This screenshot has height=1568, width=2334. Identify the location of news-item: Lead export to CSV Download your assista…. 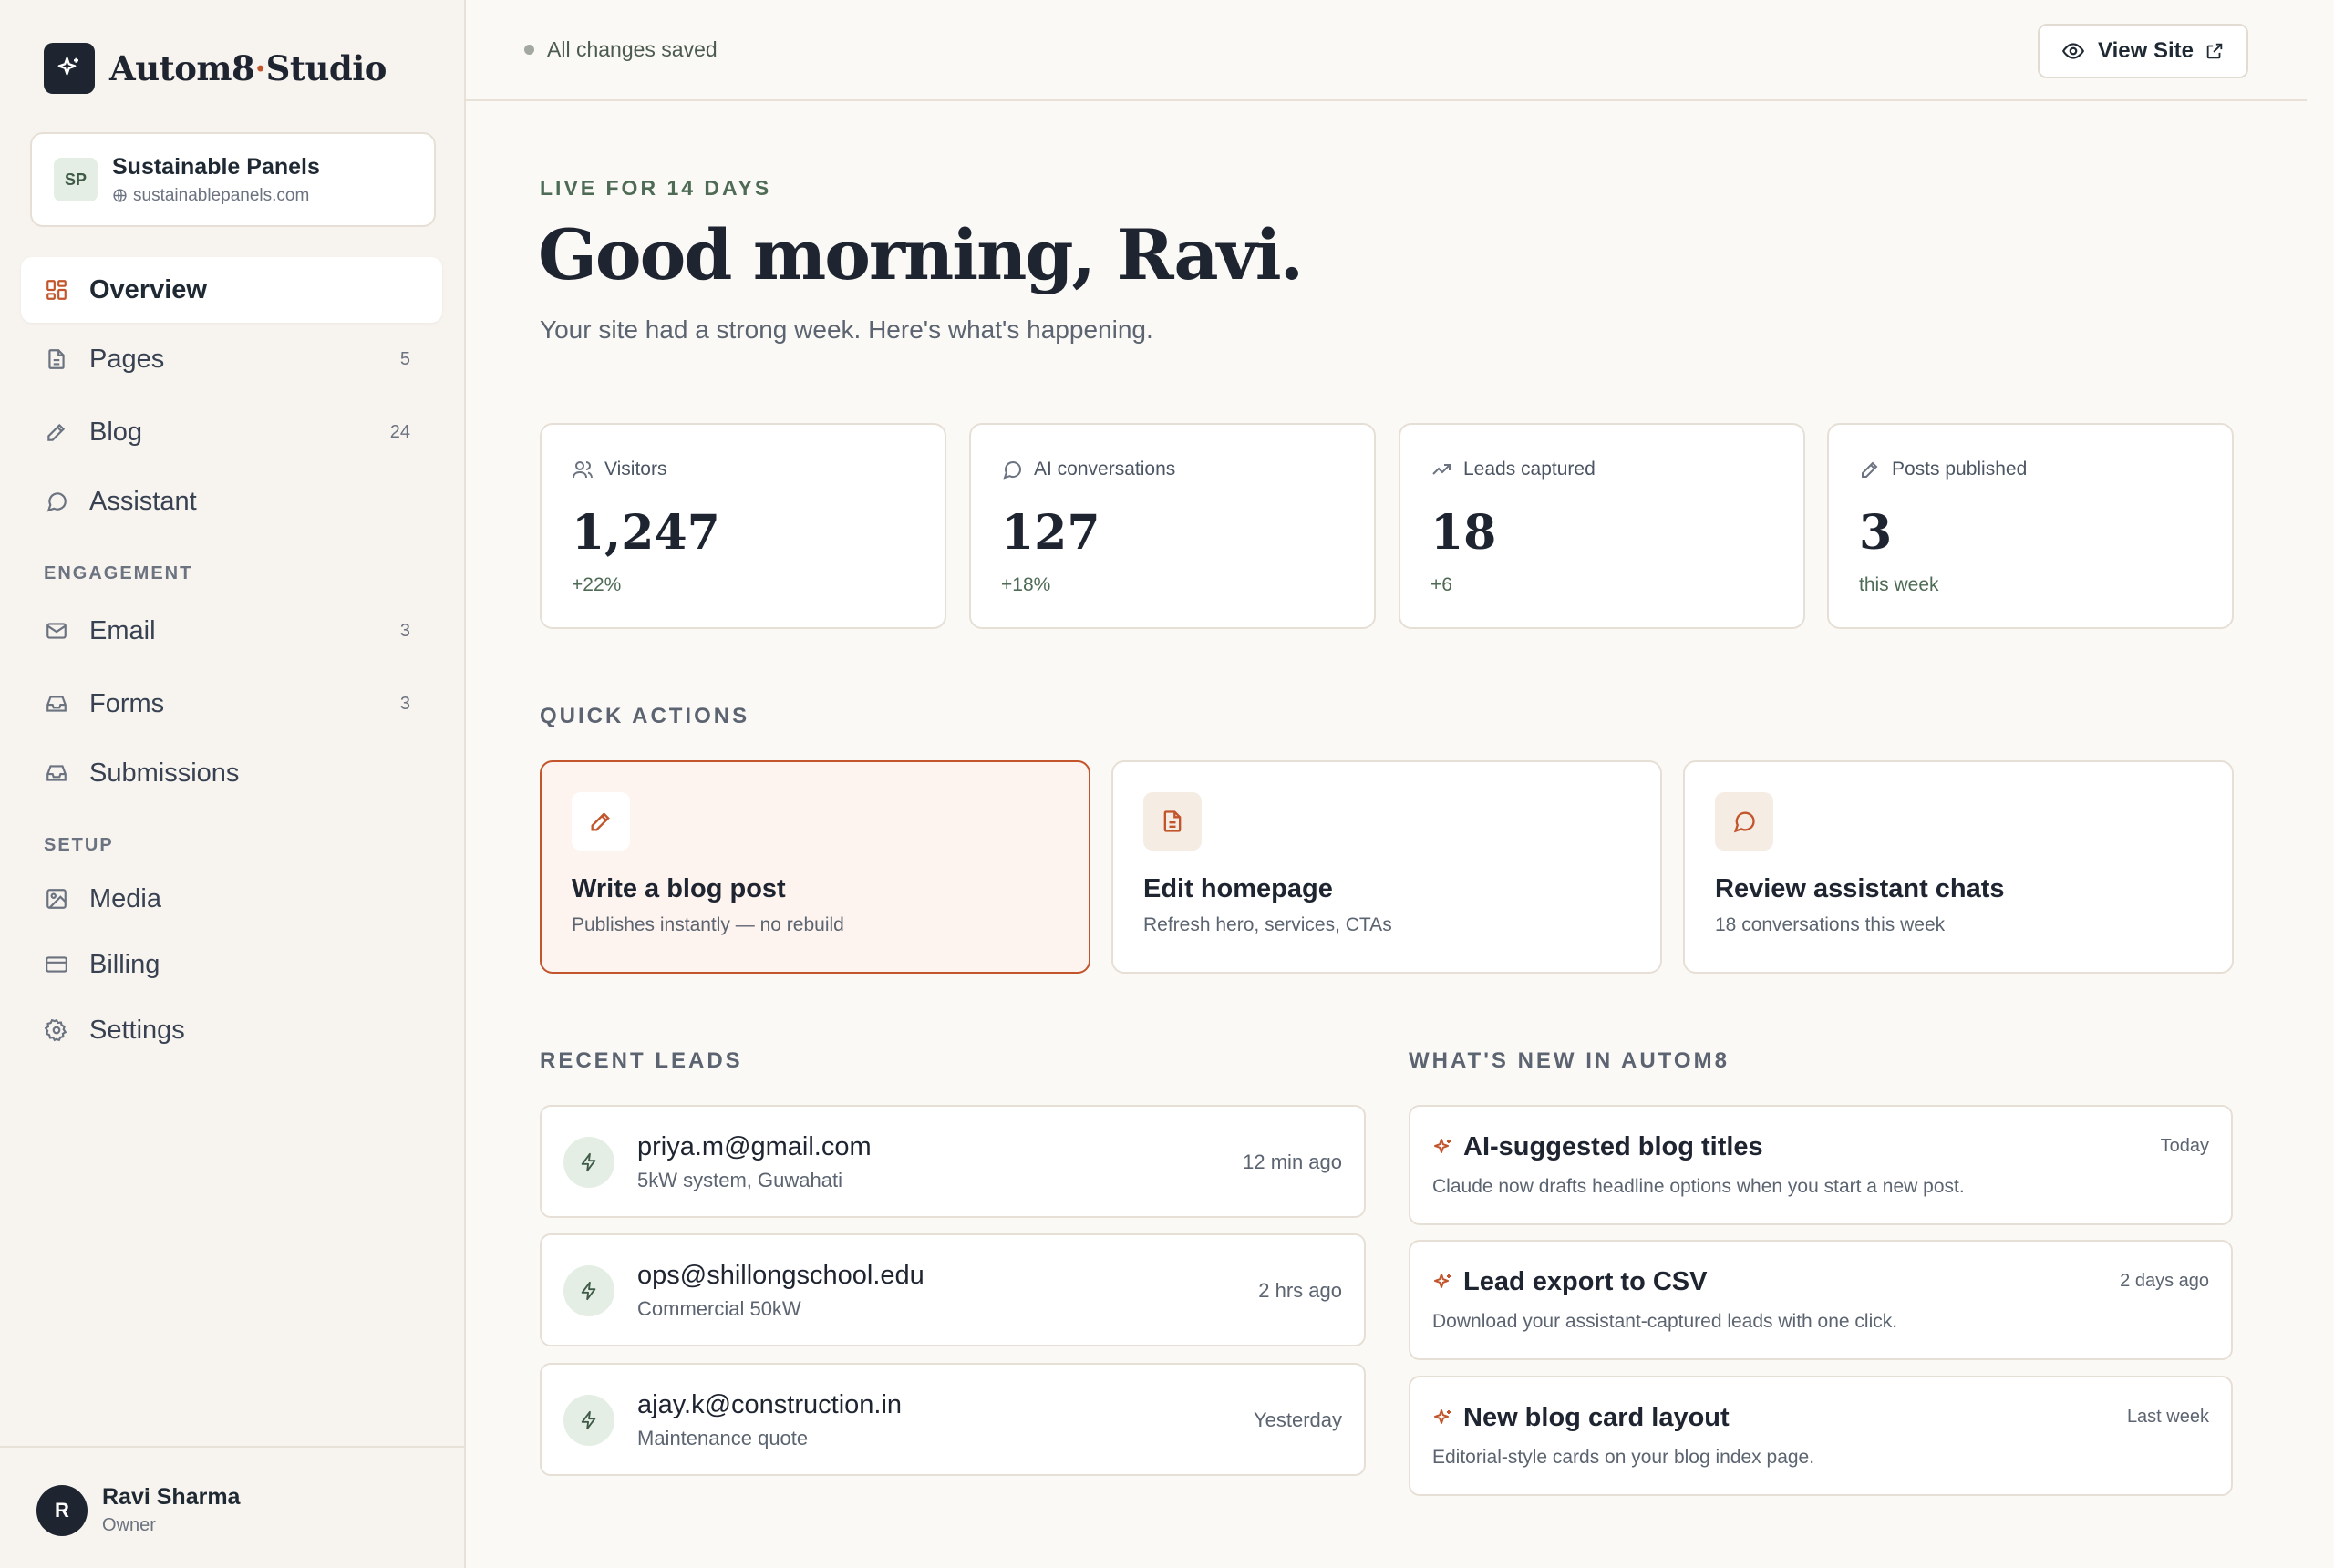
(1821, 1300).